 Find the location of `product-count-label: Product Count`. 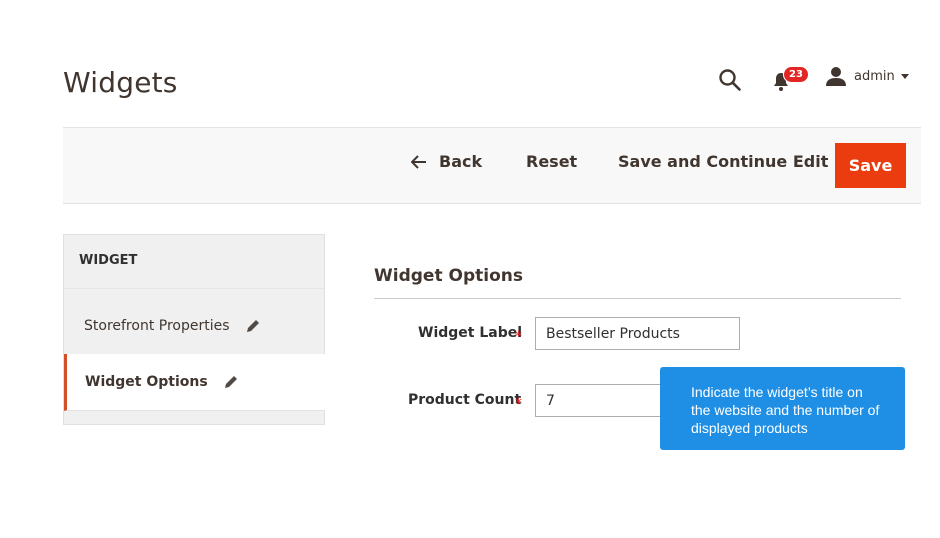

product-count-label: Product Count is located at coordinates (465, 400).